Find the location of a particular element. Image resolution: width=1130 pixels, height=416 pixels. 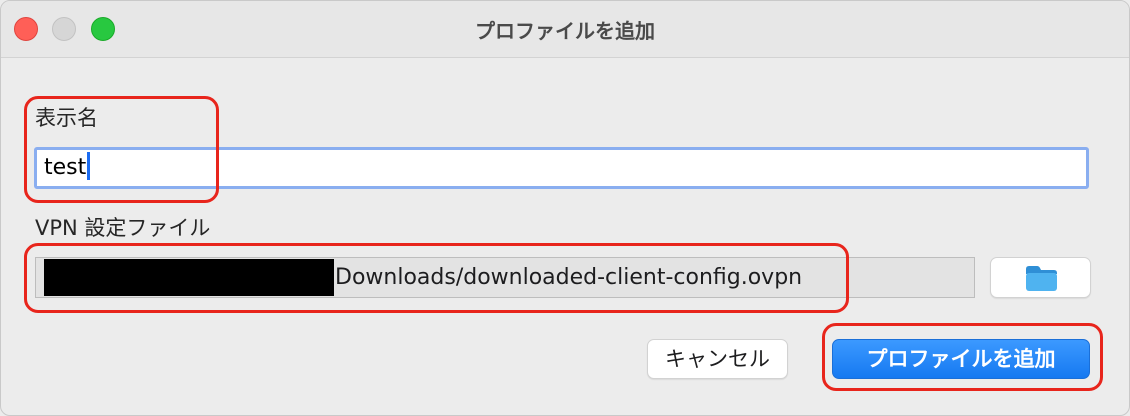

vpn-file-path-text: Downloads/downloaded-client-config.ovpn is located at coordinates (569, 277).